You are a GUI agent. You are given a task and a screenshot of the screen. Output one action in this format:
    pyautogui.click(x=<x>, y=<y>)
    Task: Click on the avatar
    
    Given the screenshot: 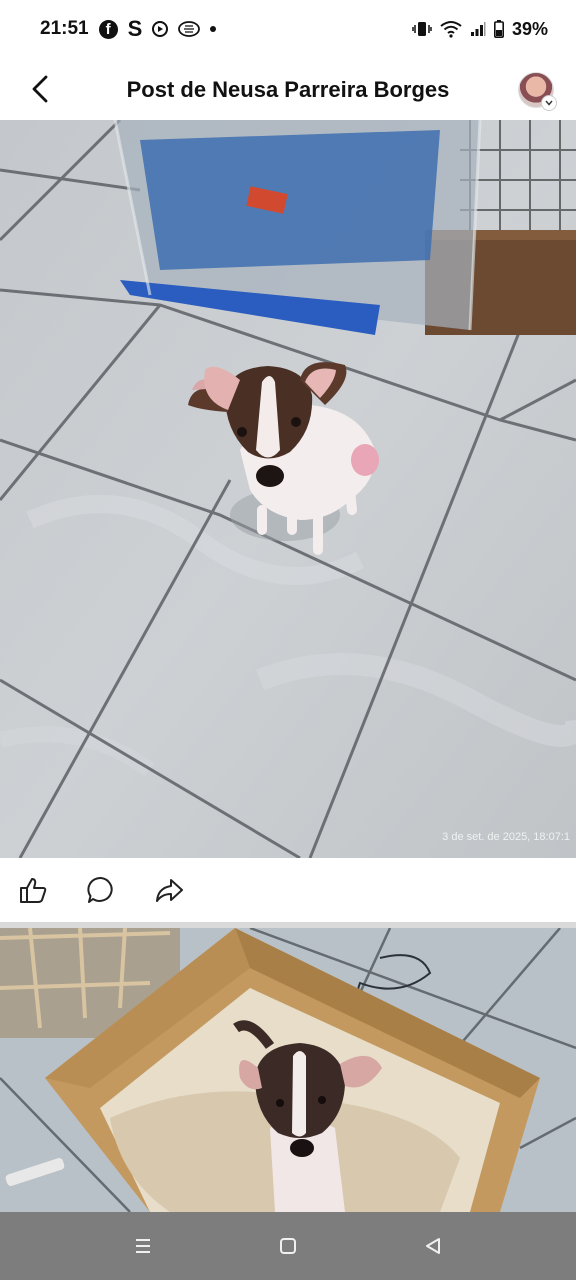 What is the action you would take?
    pyautogui.click(x=537, y=91)
    